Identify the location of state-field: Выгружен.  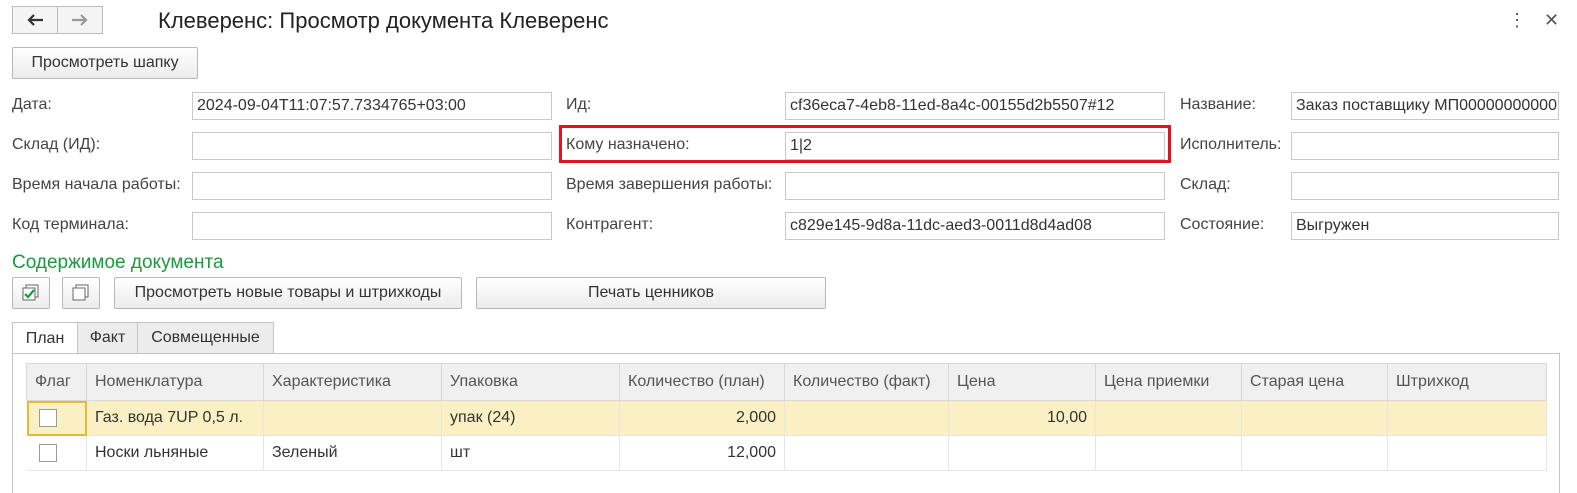
(1425, 226).